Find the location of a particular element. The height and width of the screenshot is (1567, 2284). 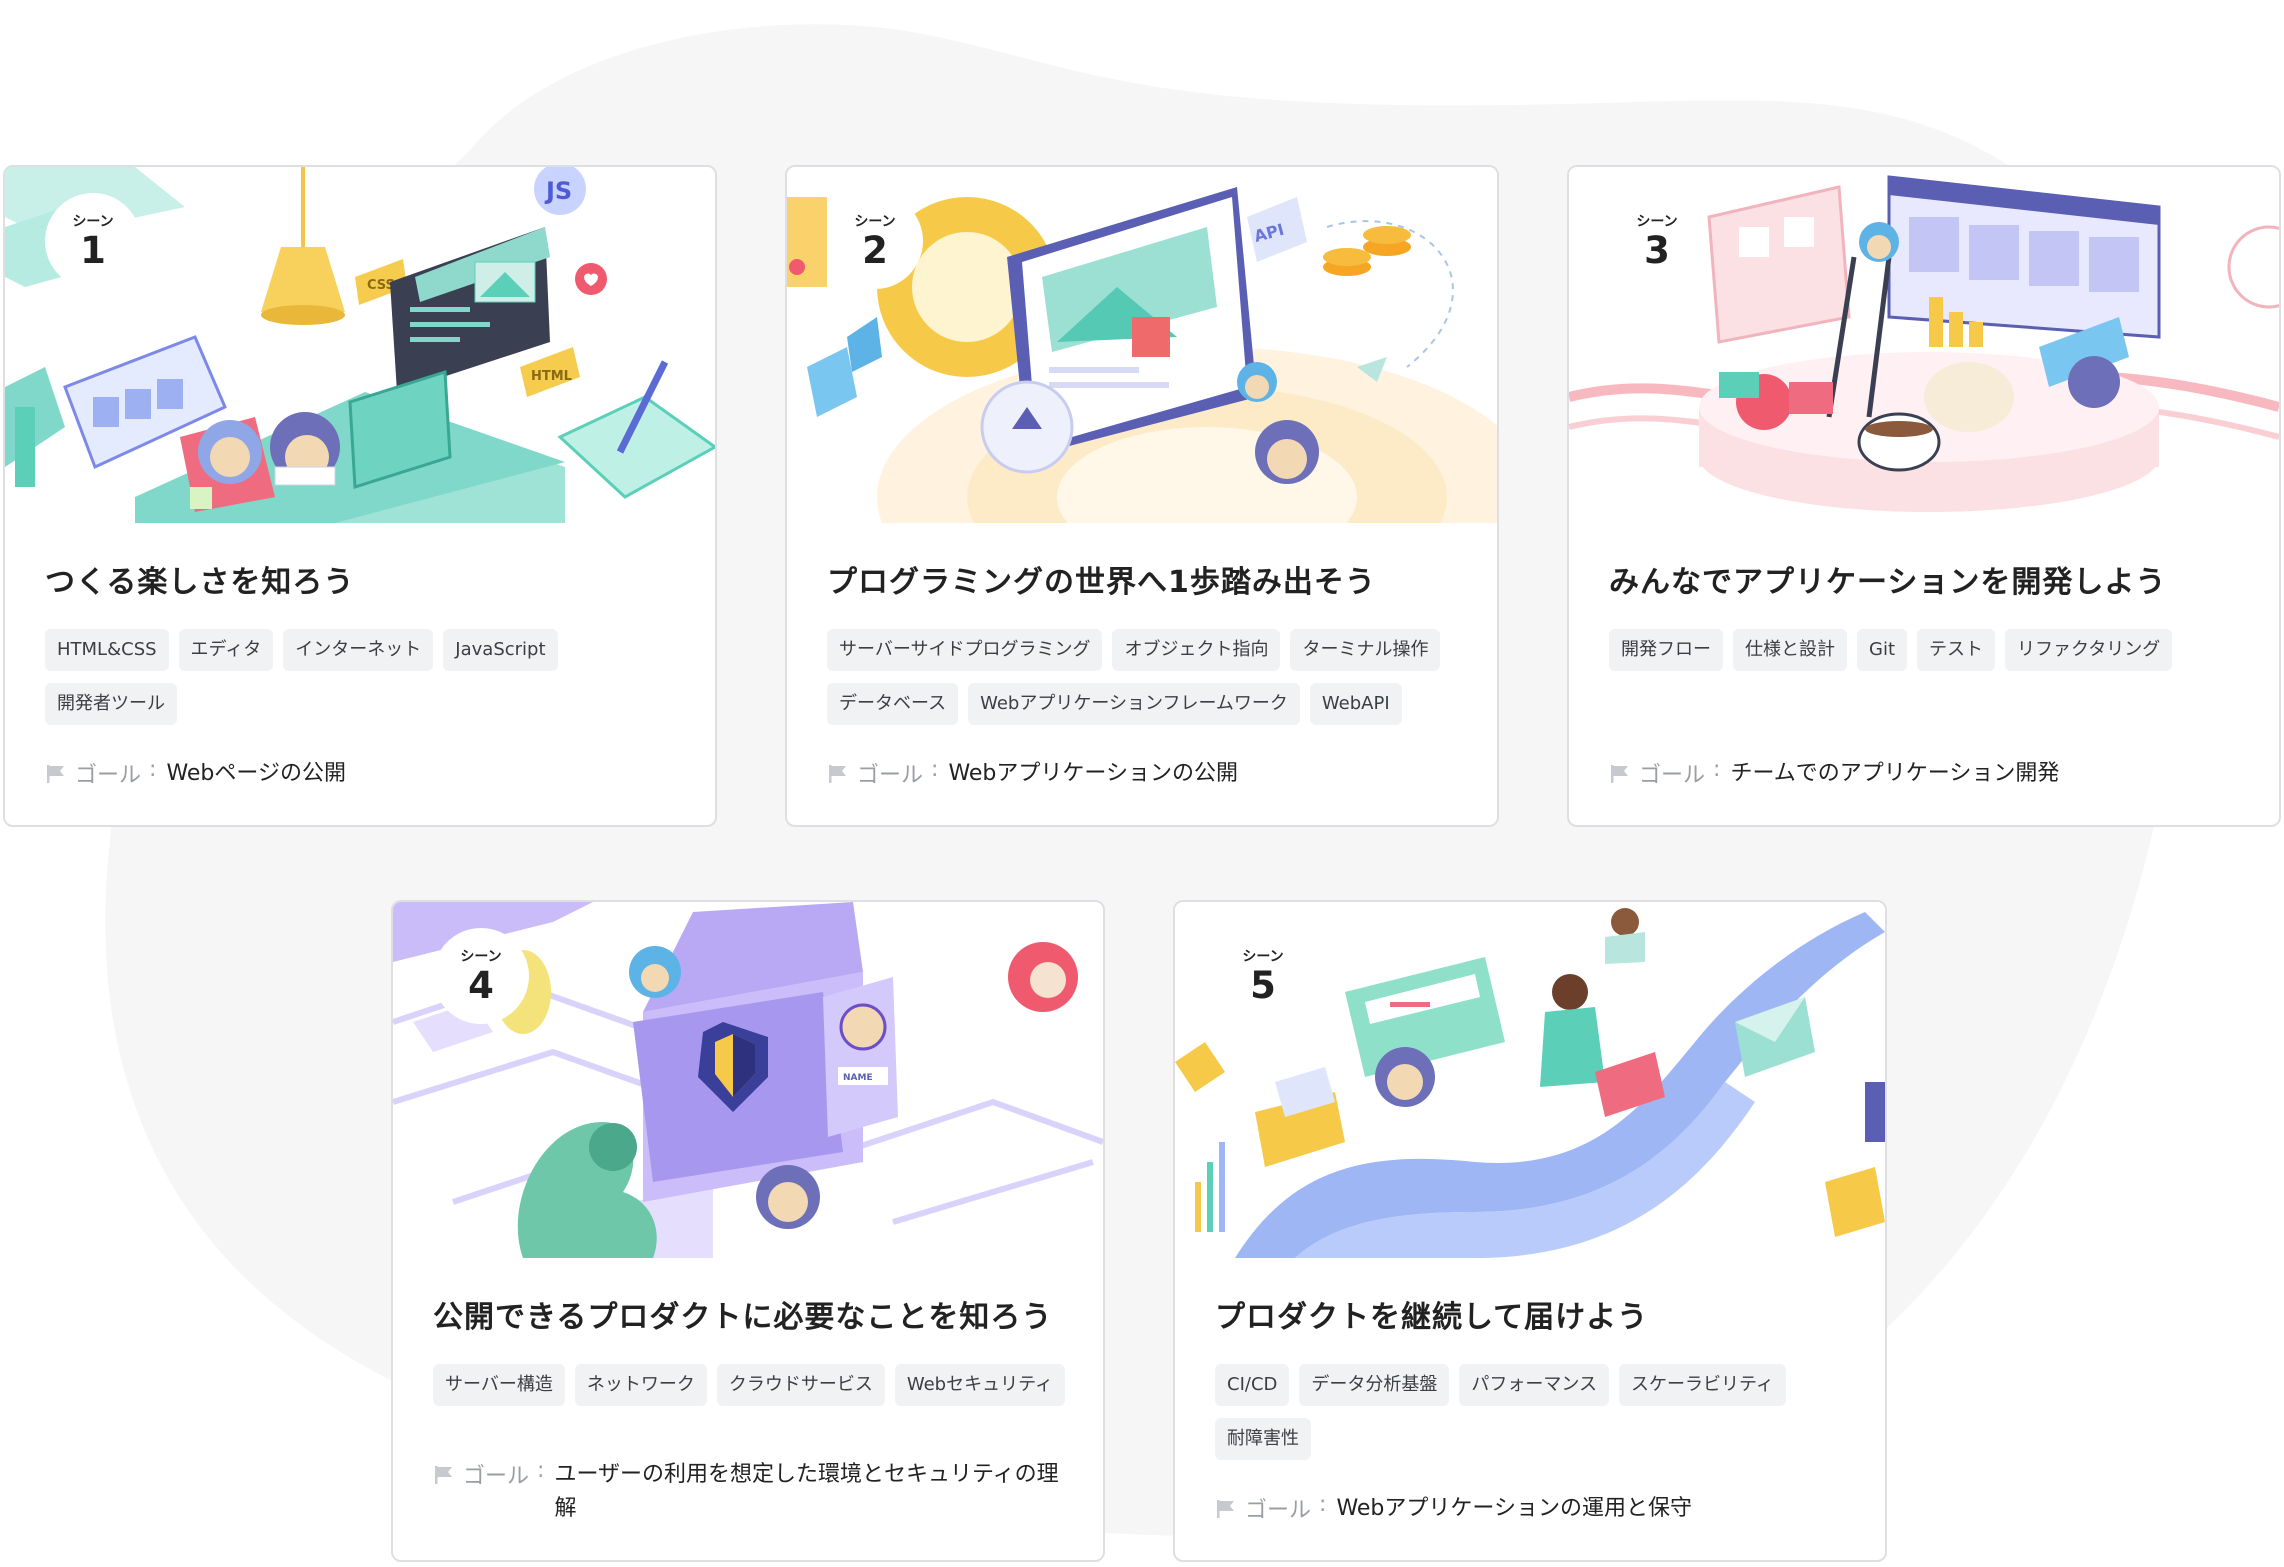

scene-number: 5 is located at coordinates (1263, 985).